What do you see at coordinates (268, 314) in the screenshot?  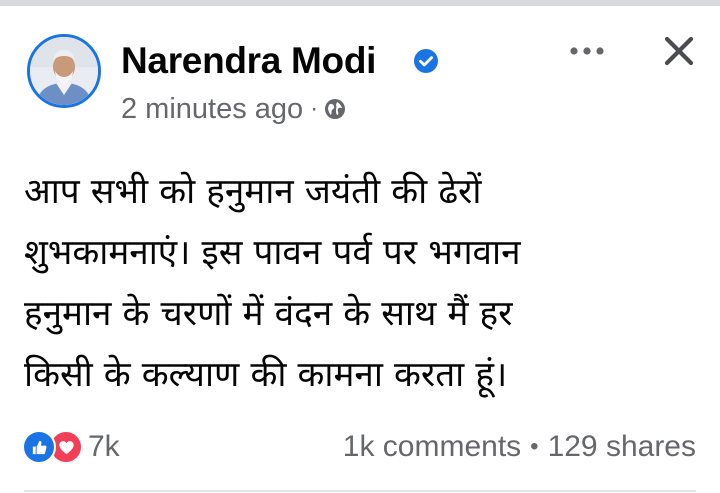 I see `message-line: हनुमान के चरणों में वंदन के साथ मैं हर` at bounding box center [268, 314].